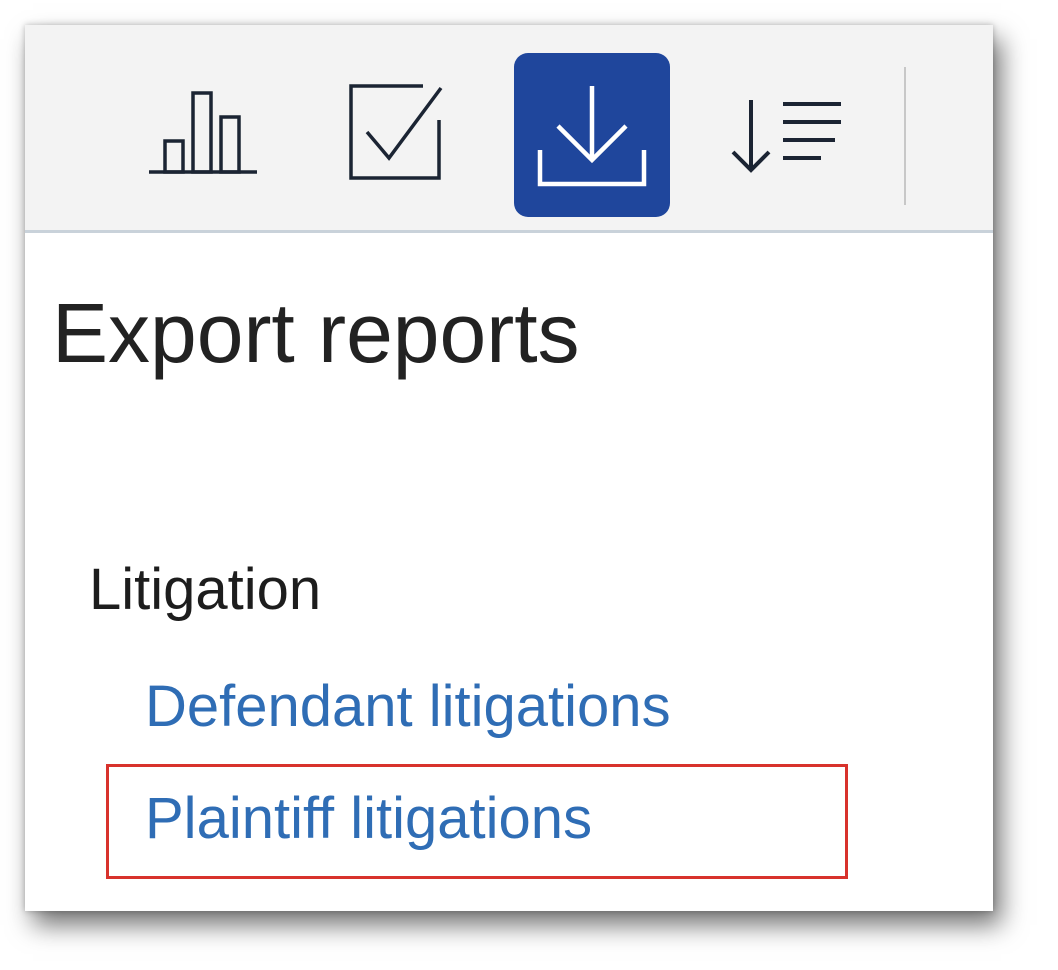 The image size is (1058, 970). I want to click on checkbox-checked-icon, so click(398, 135).